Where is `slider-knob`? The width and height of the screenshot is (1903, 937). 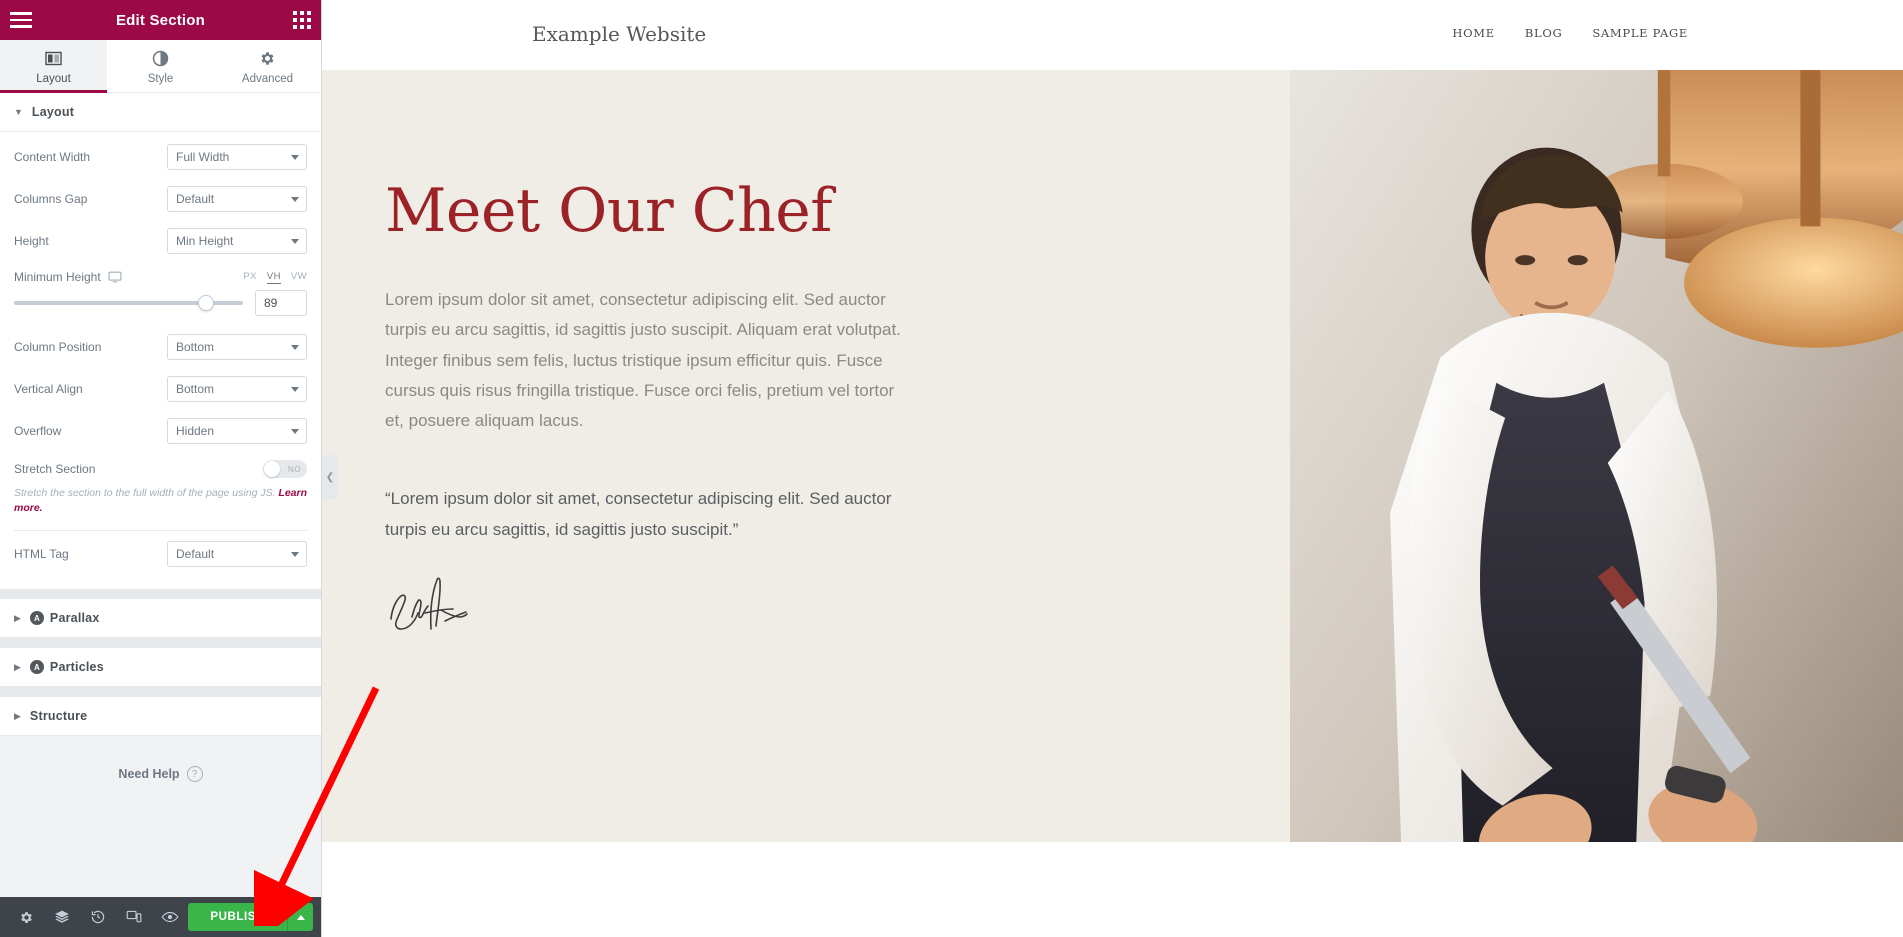 slider-knob is located at coordinates (206, 303).